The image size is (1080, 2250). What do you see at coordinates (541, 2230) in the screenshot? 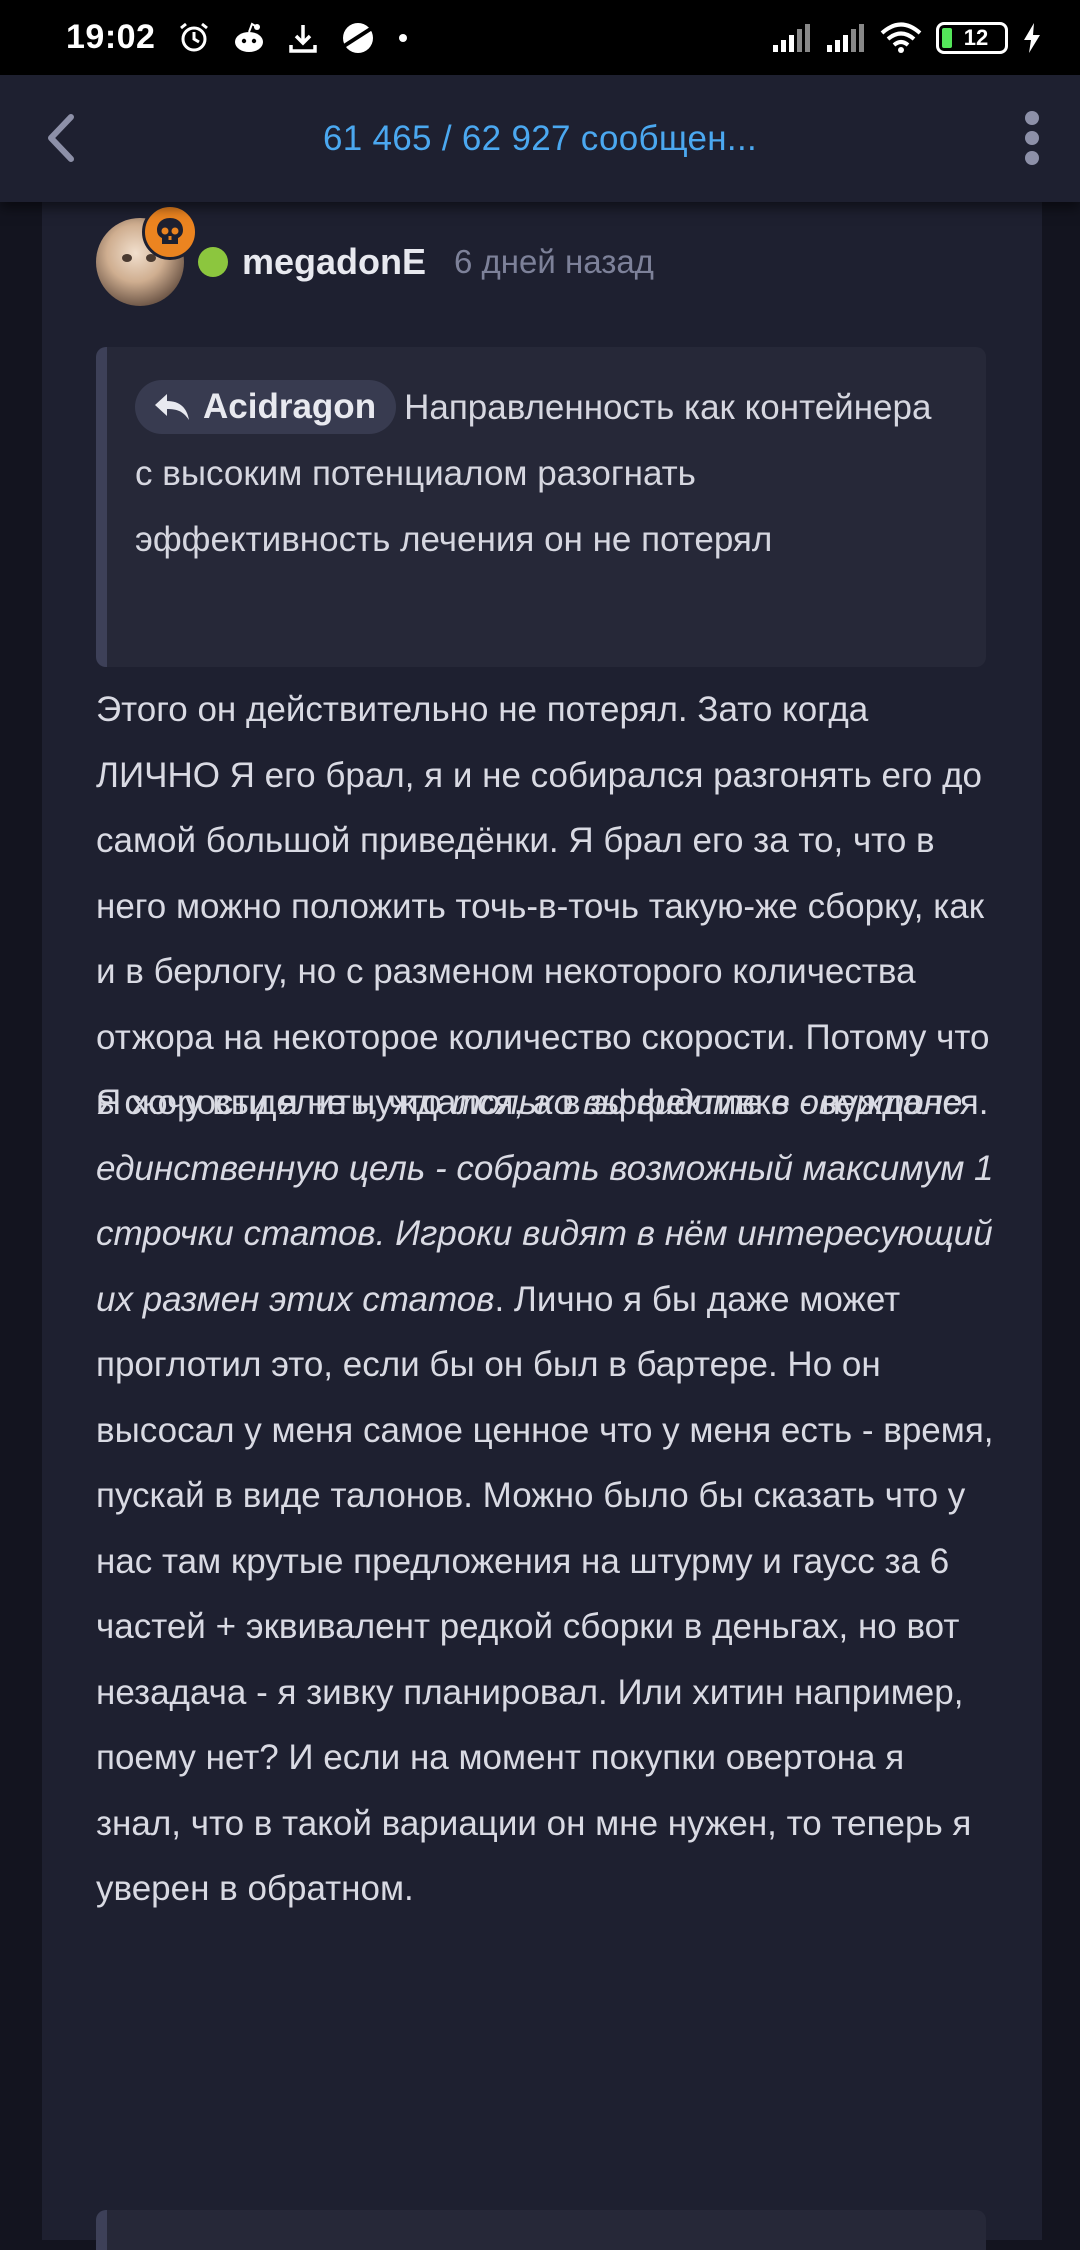
I see `quote-block` at bounding box center [541, 2230].